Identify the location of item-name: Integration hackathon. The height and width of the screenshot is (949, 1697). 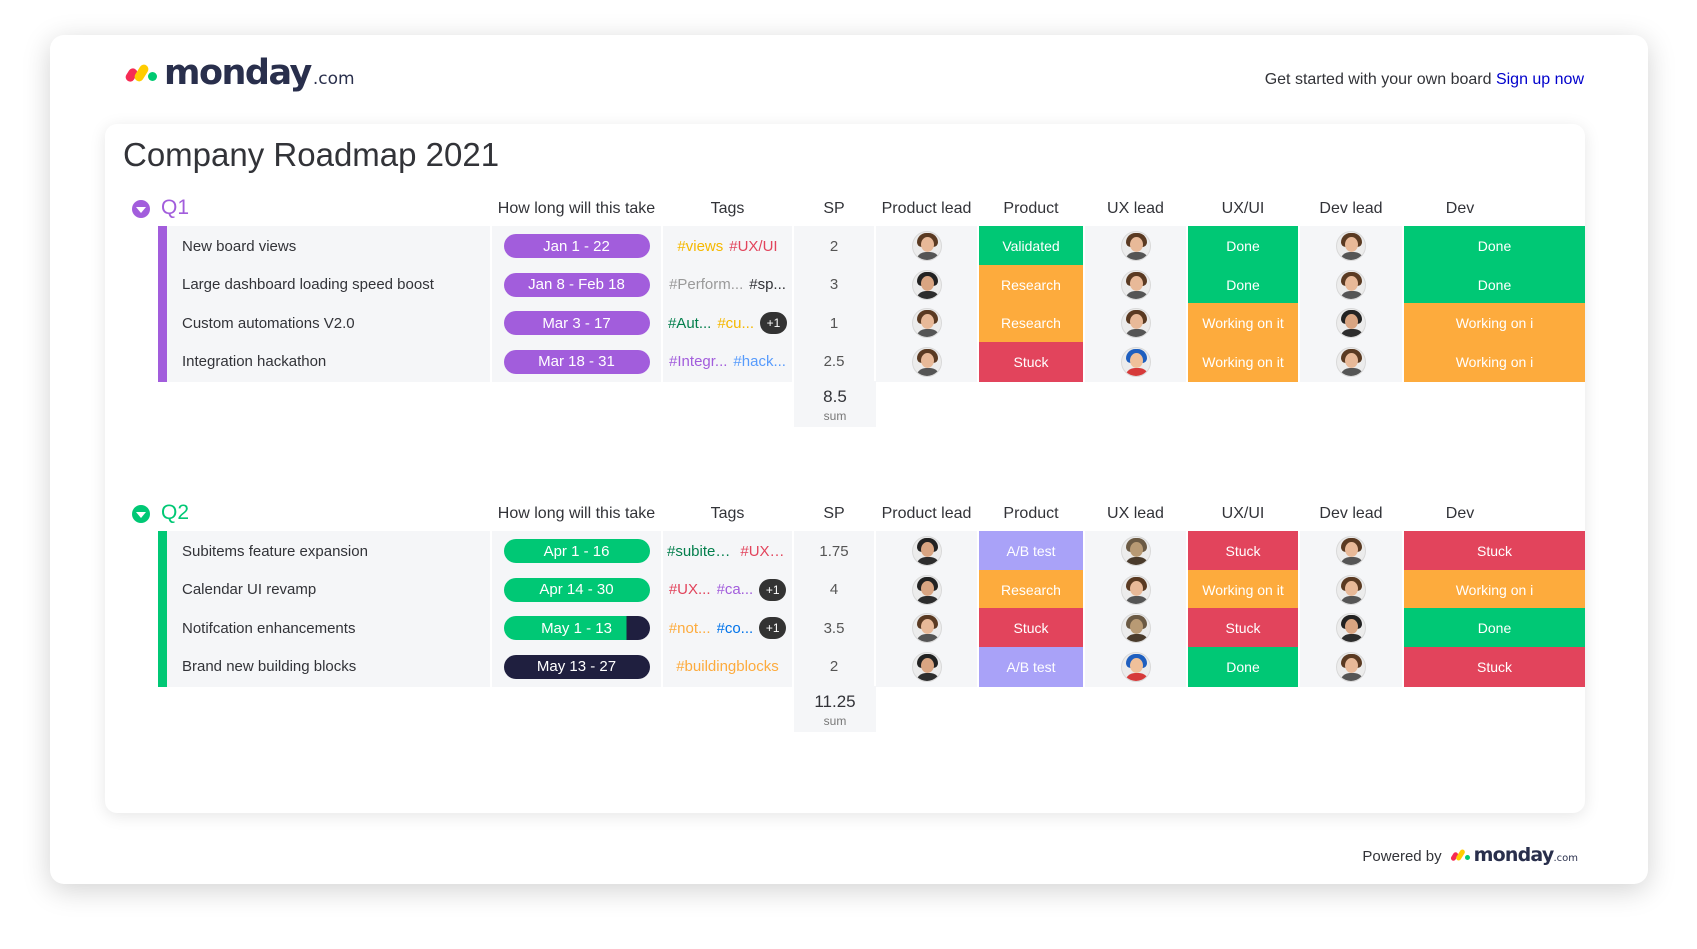
(328, 361).